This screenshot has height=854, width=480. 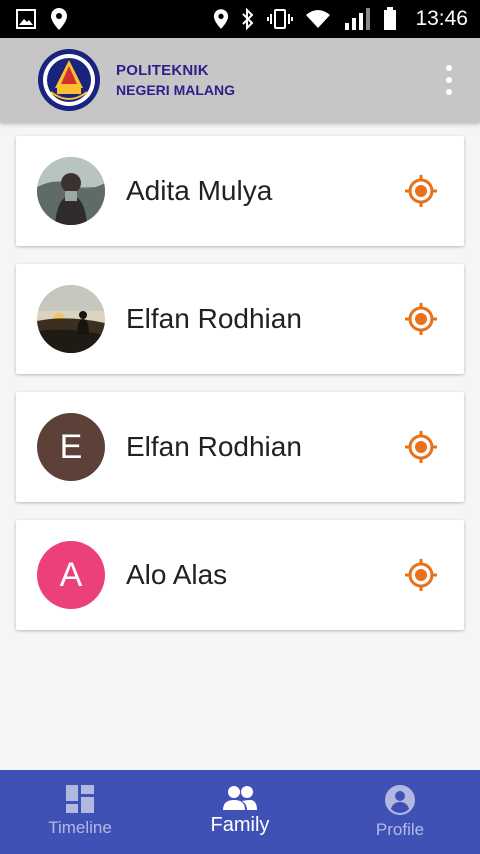 I want to click on member-card: Adita Mulya, so click(x=240, y=191).